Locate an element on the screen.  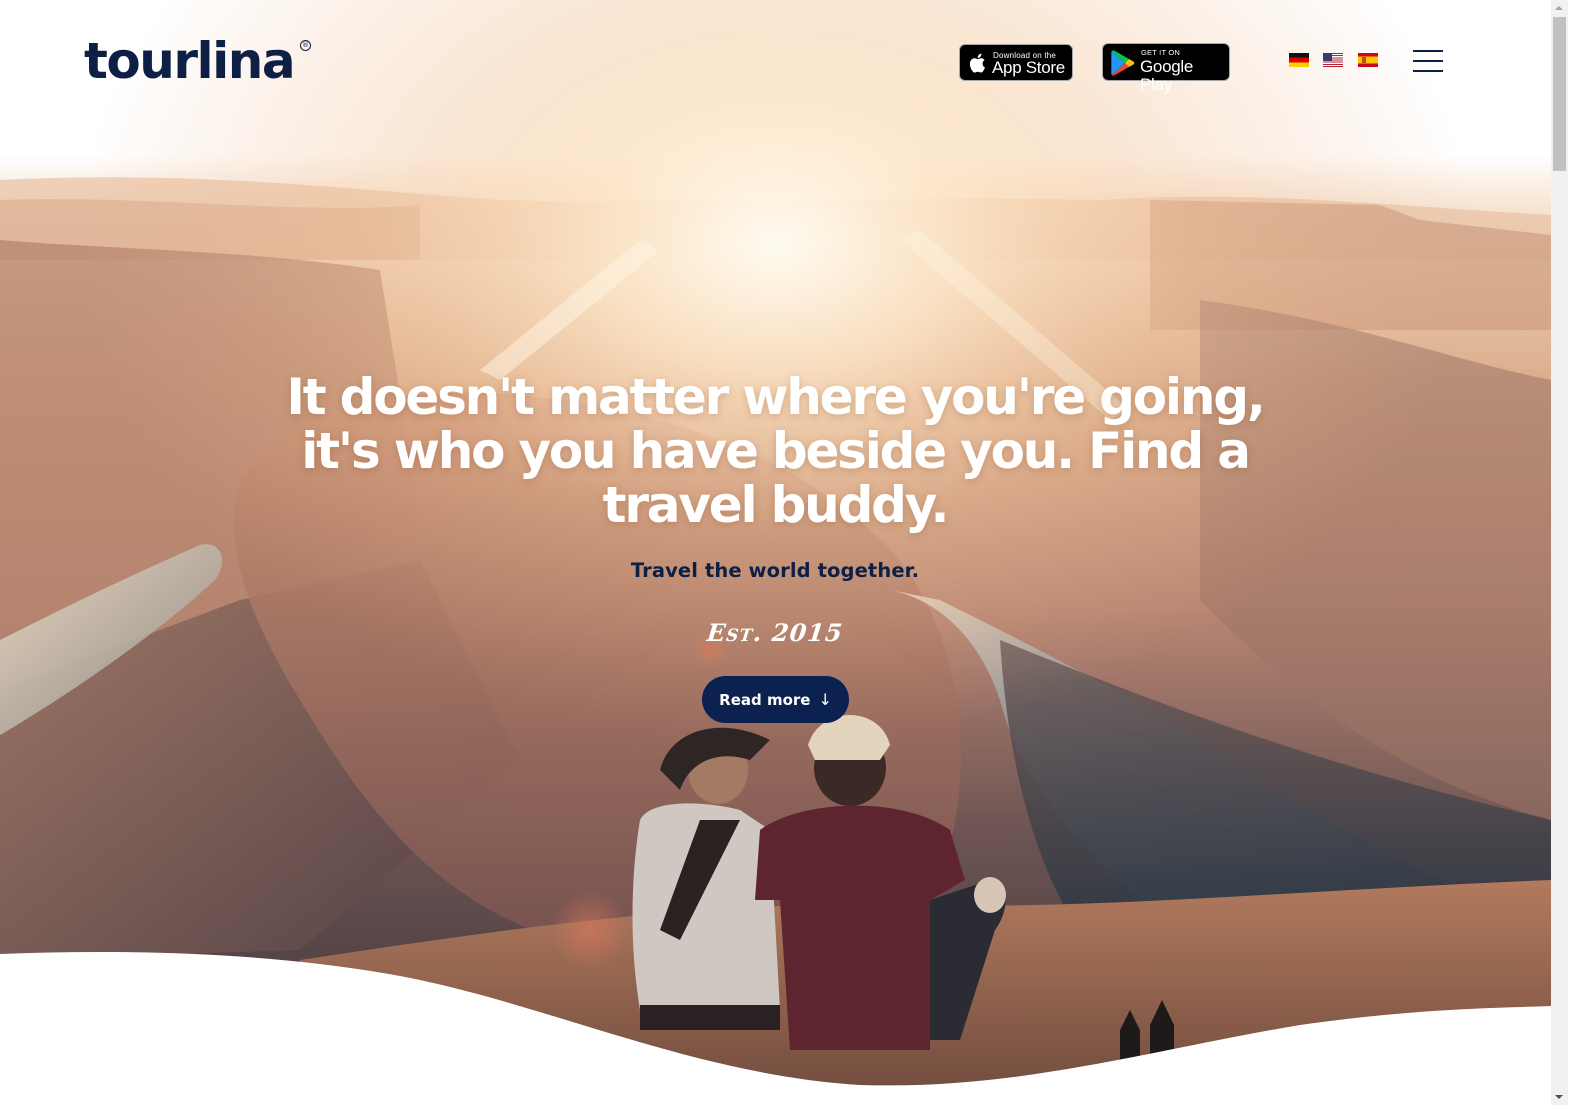
google-play-badge: GET IT ON Google Play is located at coordinates (1166, 68).